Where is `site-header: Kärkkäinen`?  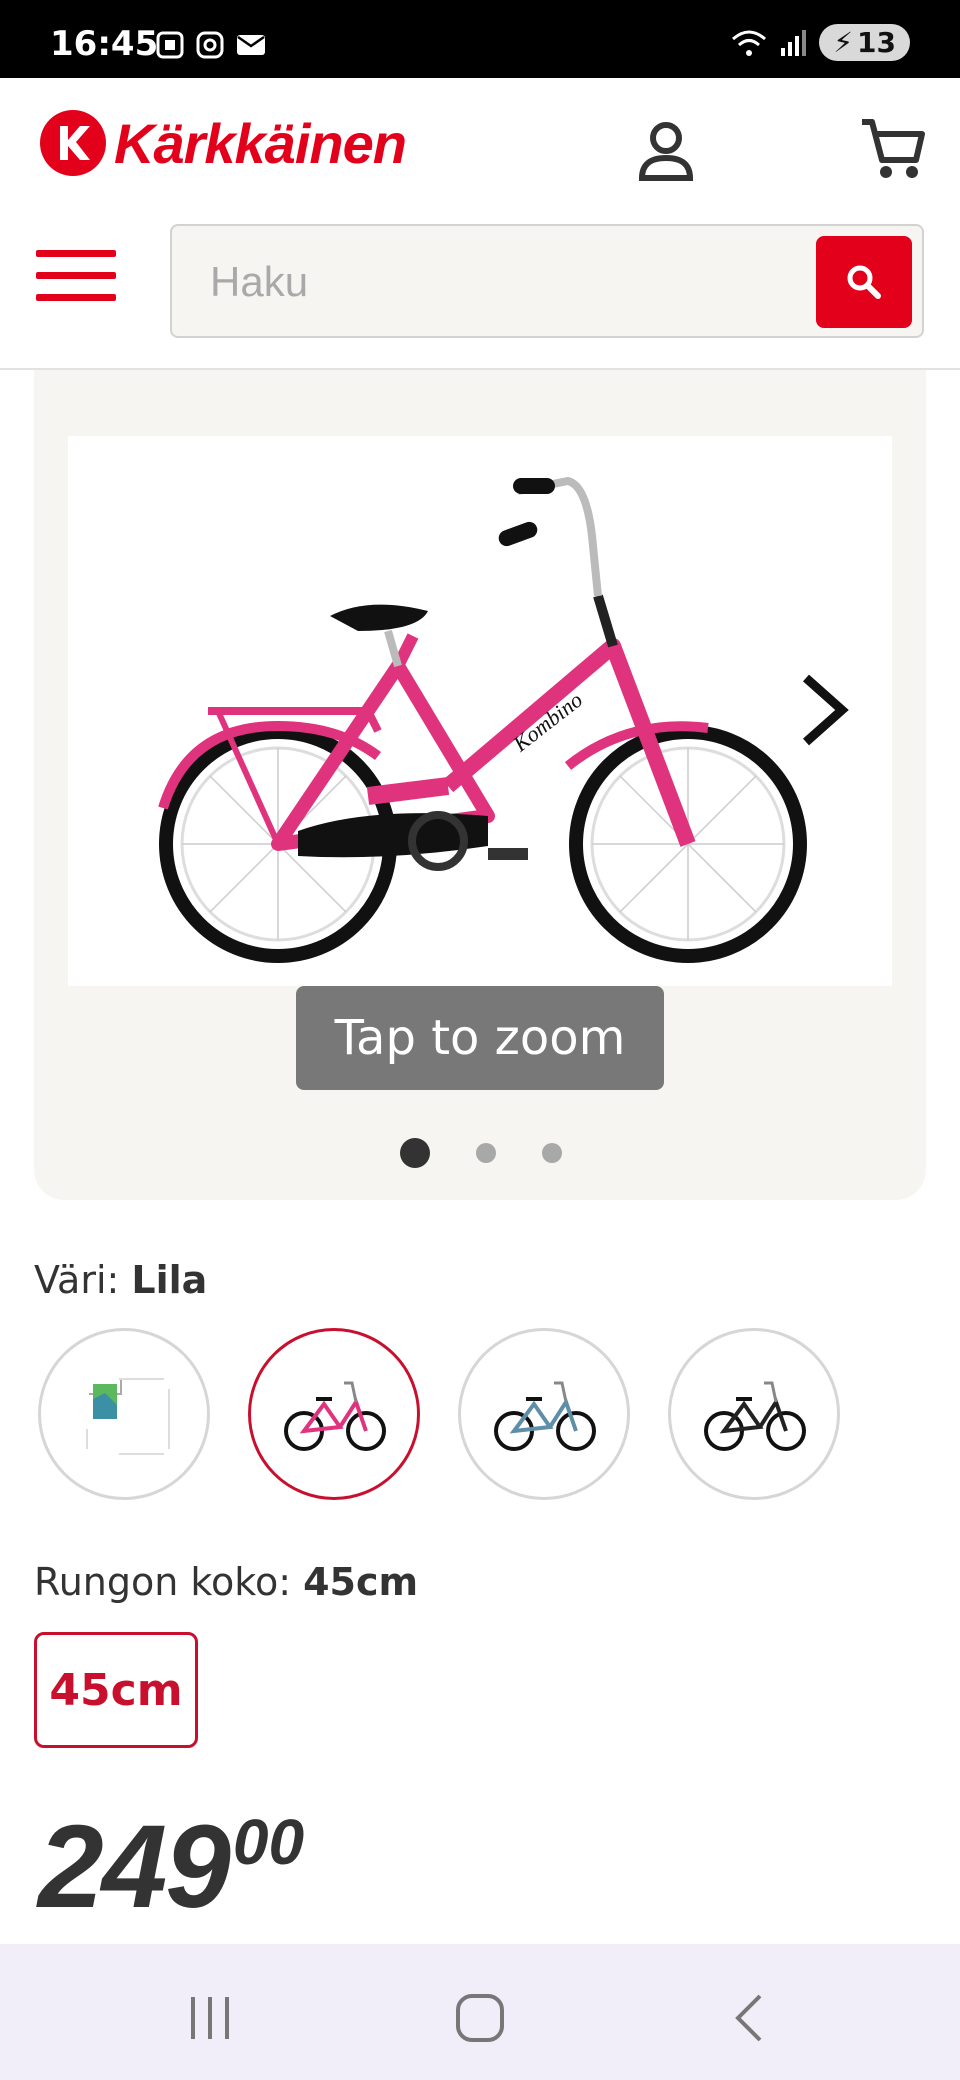
site-header: Kärkkäinen is located at coordinates (480, 224).